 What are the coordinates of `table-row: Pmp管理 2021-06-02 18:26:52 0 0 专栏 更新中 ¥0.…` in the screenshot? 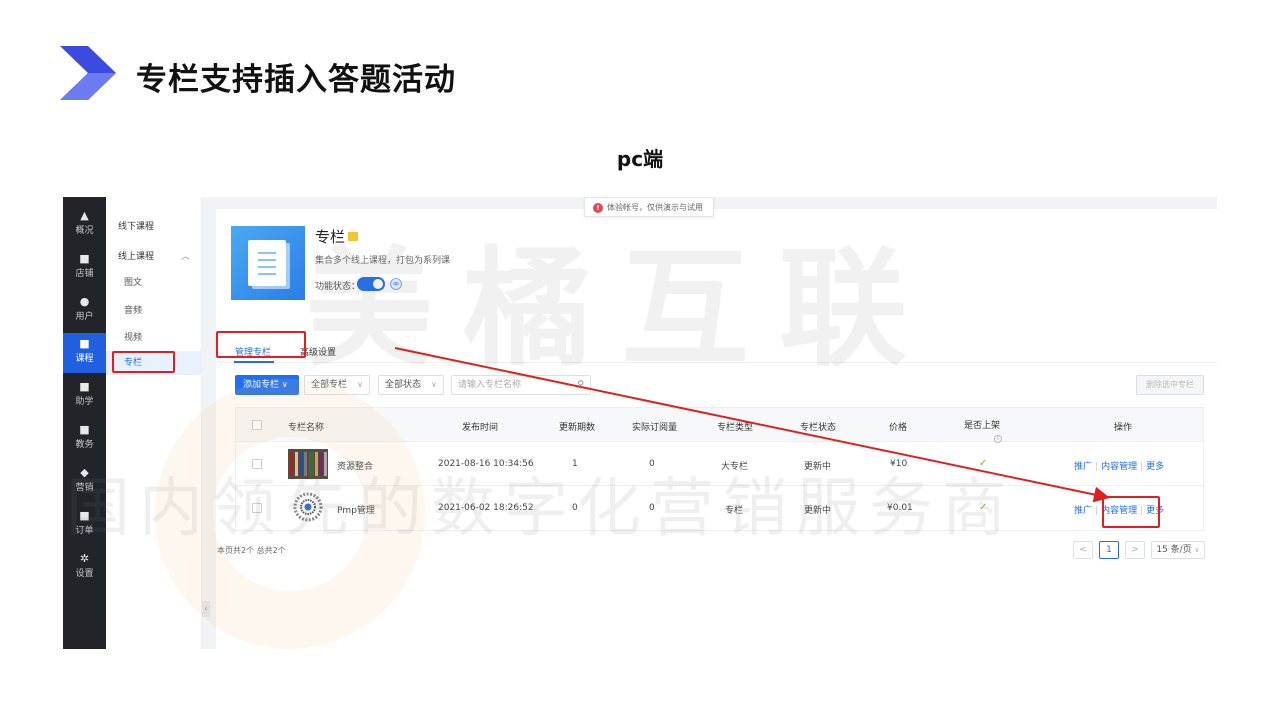 It's located at (719, 508).